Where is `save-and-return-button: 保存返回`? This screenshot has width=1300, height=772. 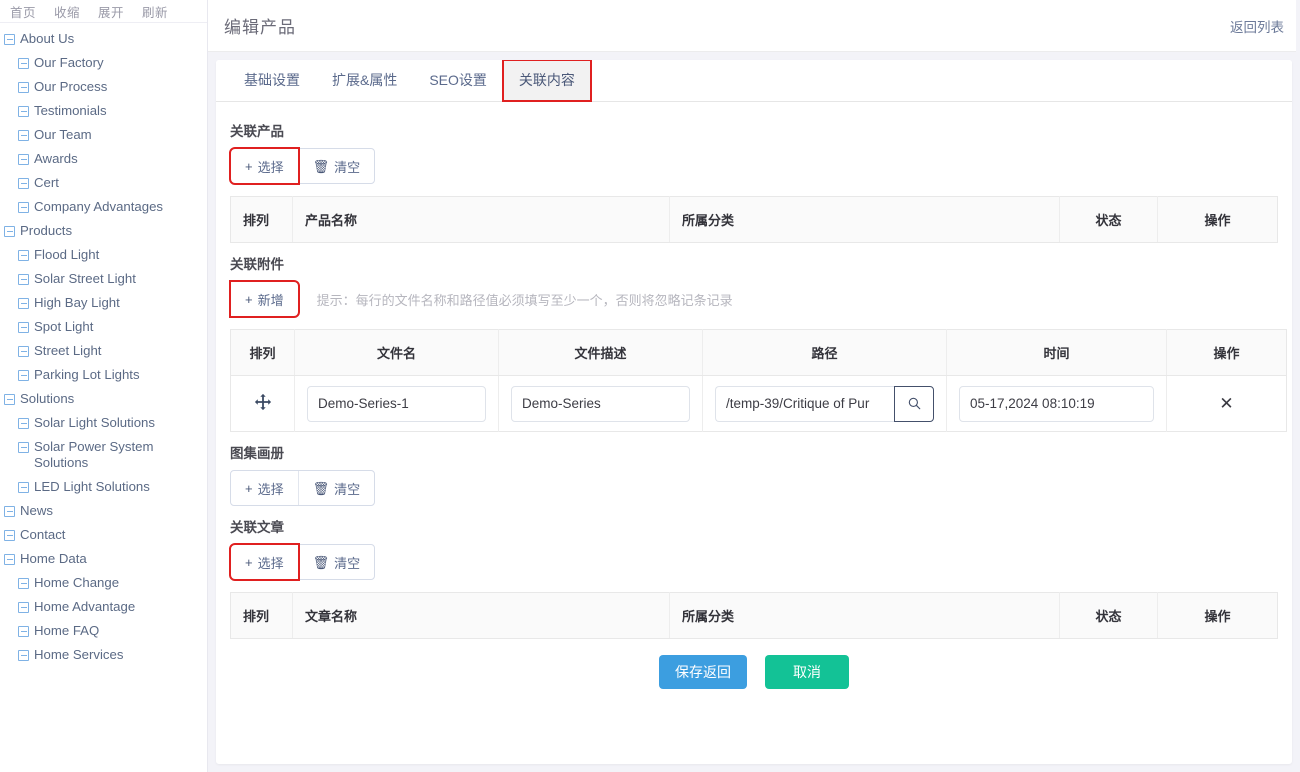 save-and-return-button: 保存返回 is located at coordinates (703, 672).